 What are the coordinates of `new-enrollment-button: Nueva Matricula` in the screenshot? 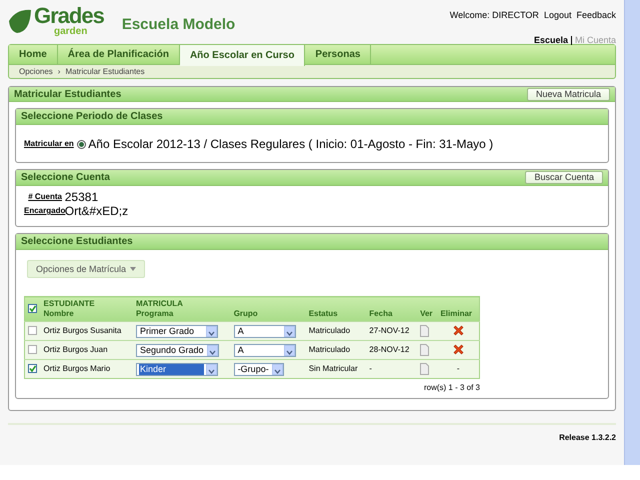 It's located at (568, 94).